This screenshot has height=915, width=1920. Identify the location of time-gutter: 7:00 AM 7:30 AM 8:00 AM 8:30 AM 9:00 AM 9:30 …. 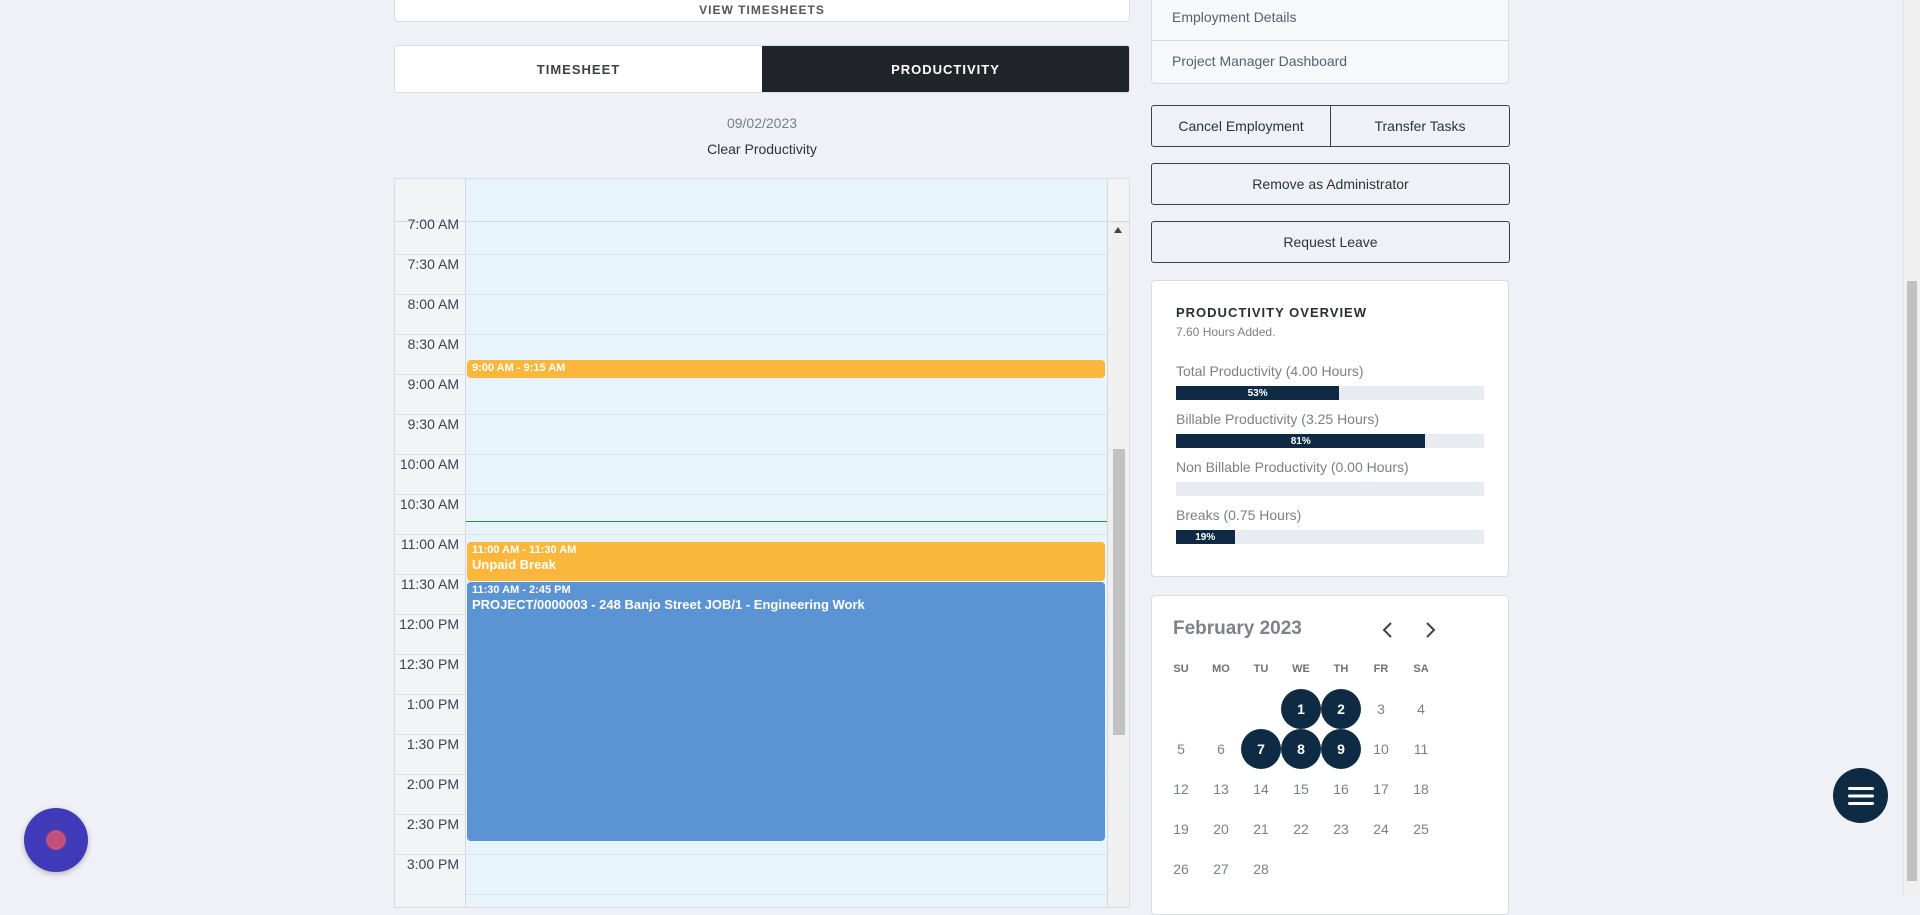
(430, 561).